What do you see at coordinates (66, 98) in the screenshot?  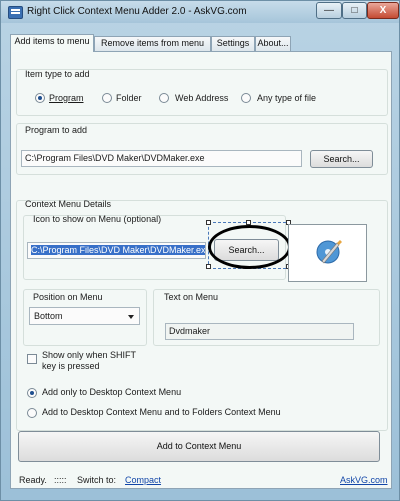 I see `radio-program-label: Program` at bounding box center [66, 98].